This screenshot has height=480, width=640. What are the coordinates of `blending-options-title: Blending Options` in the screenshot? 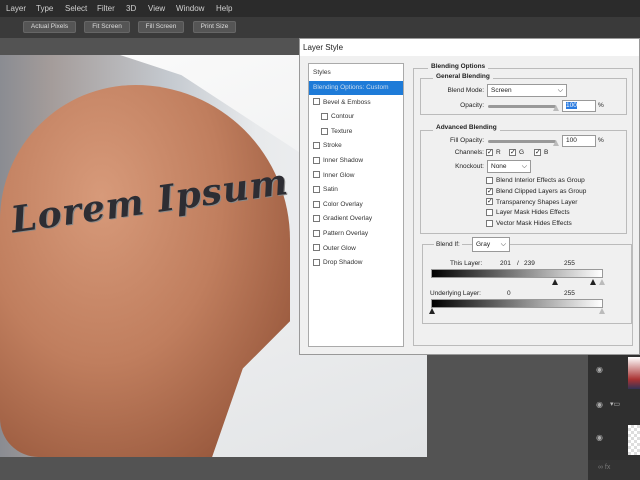 It's located at (458, 66).